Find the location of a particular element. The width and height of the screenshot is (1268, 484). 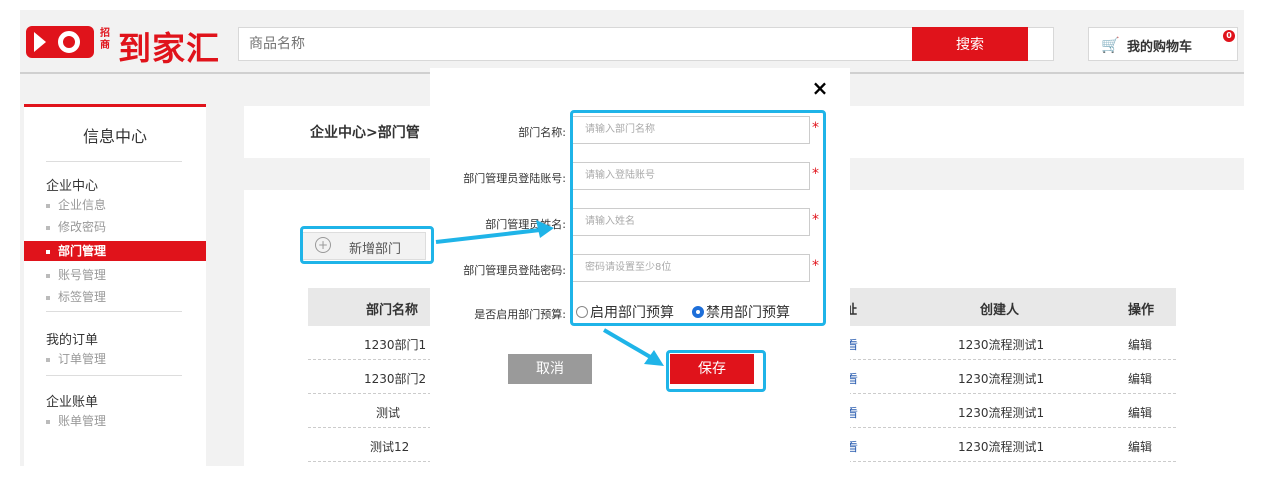

callout-arrows is located at coordinates (549, 293).